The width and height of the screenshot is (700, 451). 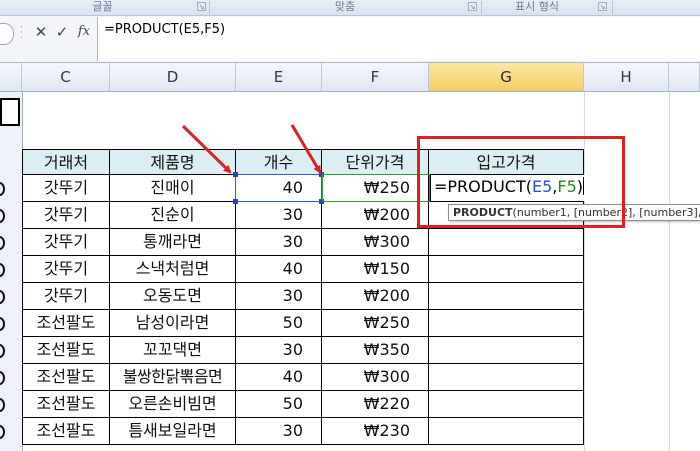 What do you see at coordinates (472, 6) in the screenshot?
I see `alignment-dialog-launcher-icon: ↘` at bounding box center [472, 6].